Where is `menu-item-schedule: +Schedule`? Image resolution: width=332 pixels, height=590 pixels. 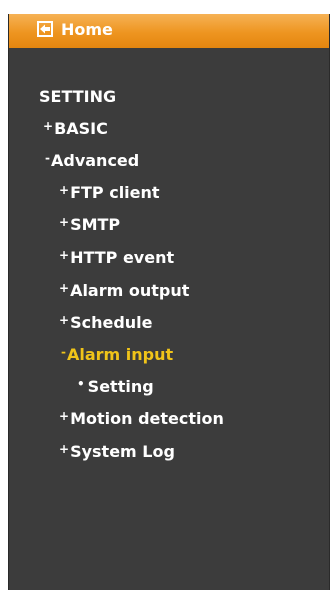 menu-item-schedule: +Schedule is located at coordinates (106, 323).